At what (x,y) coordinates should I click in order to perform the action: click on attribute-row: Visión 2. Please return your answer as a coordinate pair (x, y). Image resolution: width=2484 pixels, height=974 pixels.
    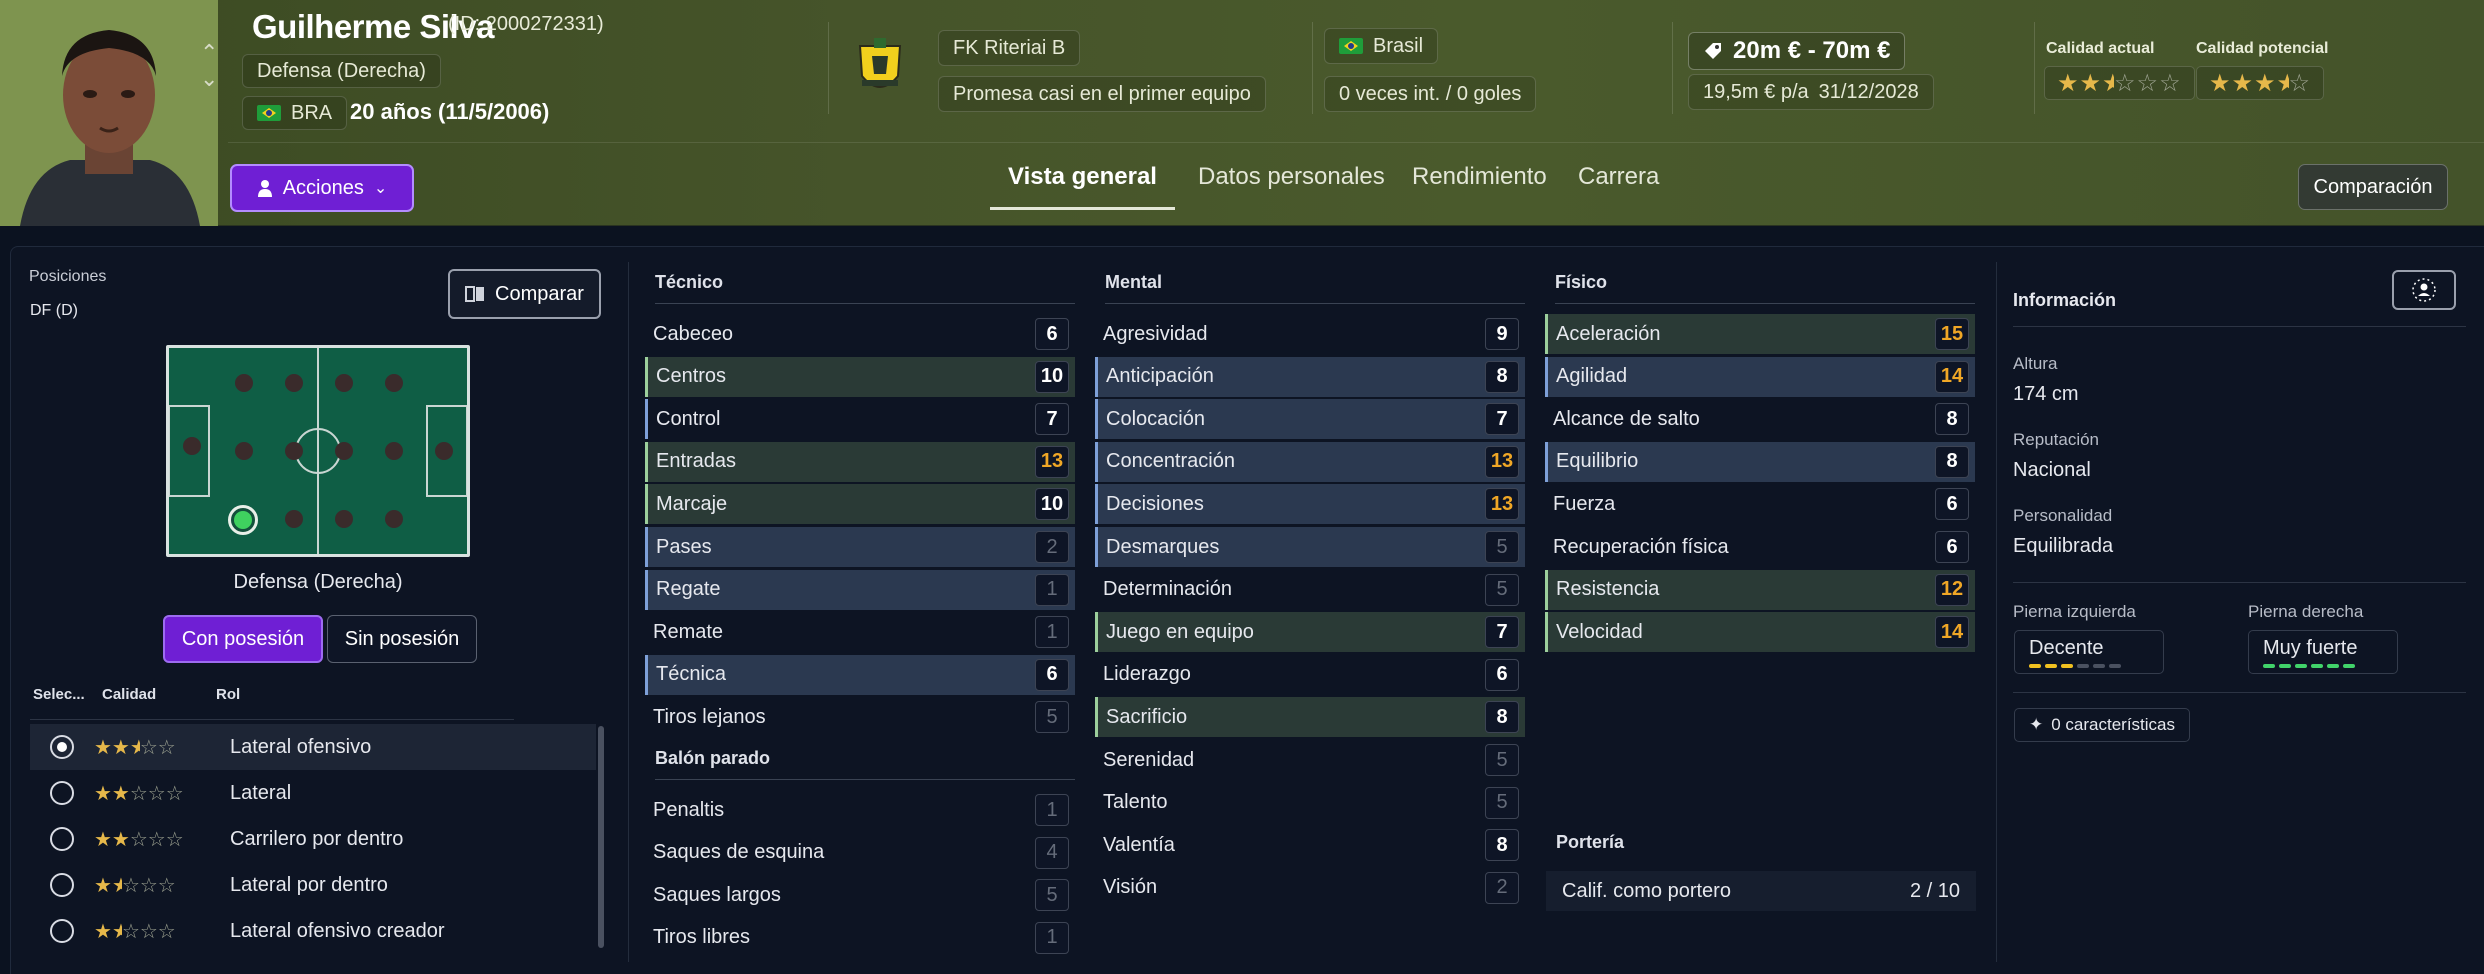
    Looking at the image, I should click on (1310, 888).